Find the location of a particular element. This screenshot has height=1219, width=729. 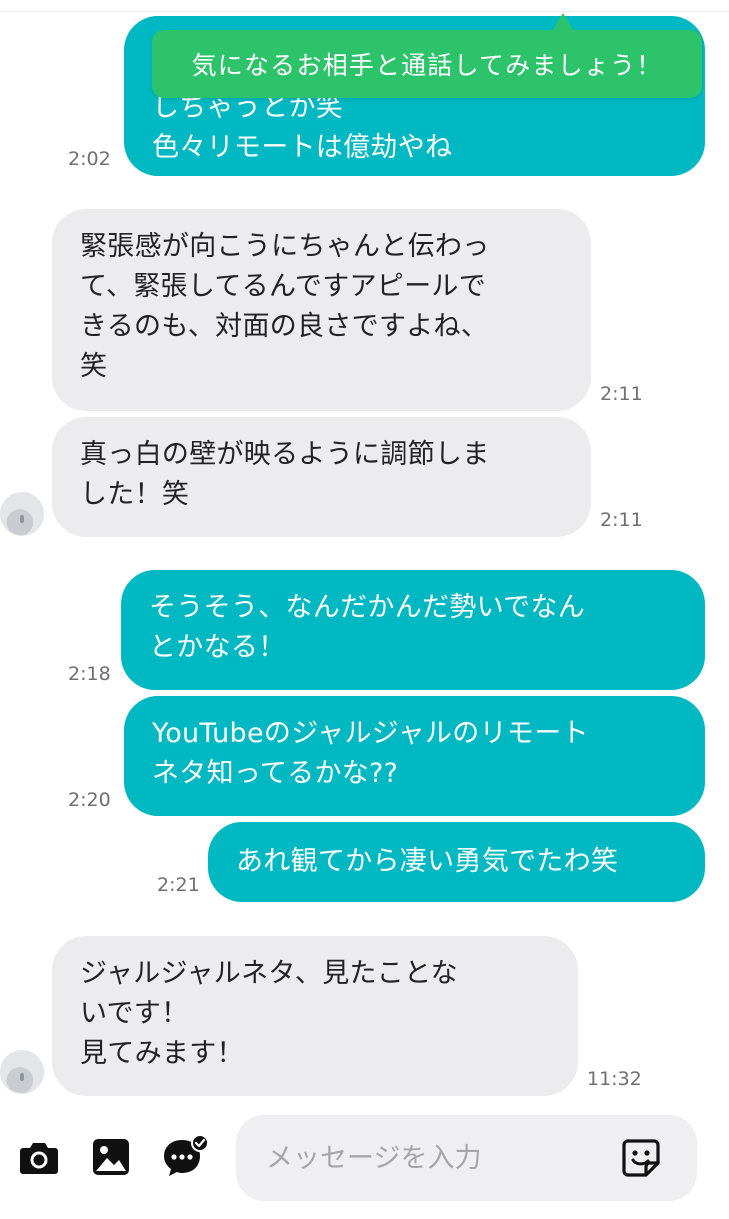

message-bubble-incoming: ジャルジャルネタ、見たことな いです！ 見てみます！ is located at coordinates (315, 1016).